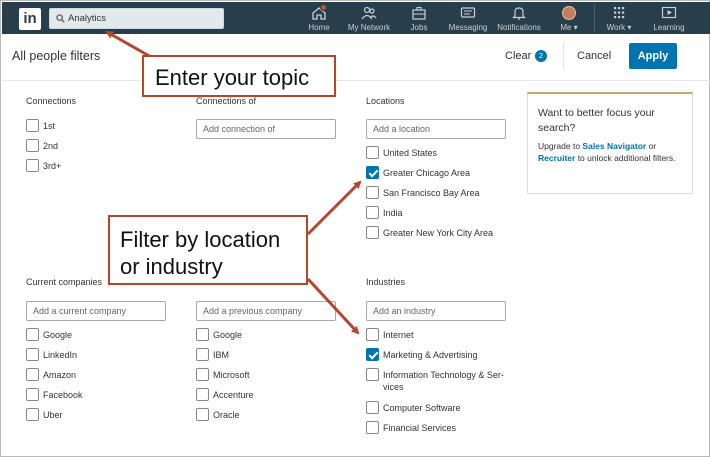 The image size is (710, 457). What do you see at coordinates (468, 27) in the screenshot?
I see `nav-messaging-label: Messaging` at bounding box center [468, 27].